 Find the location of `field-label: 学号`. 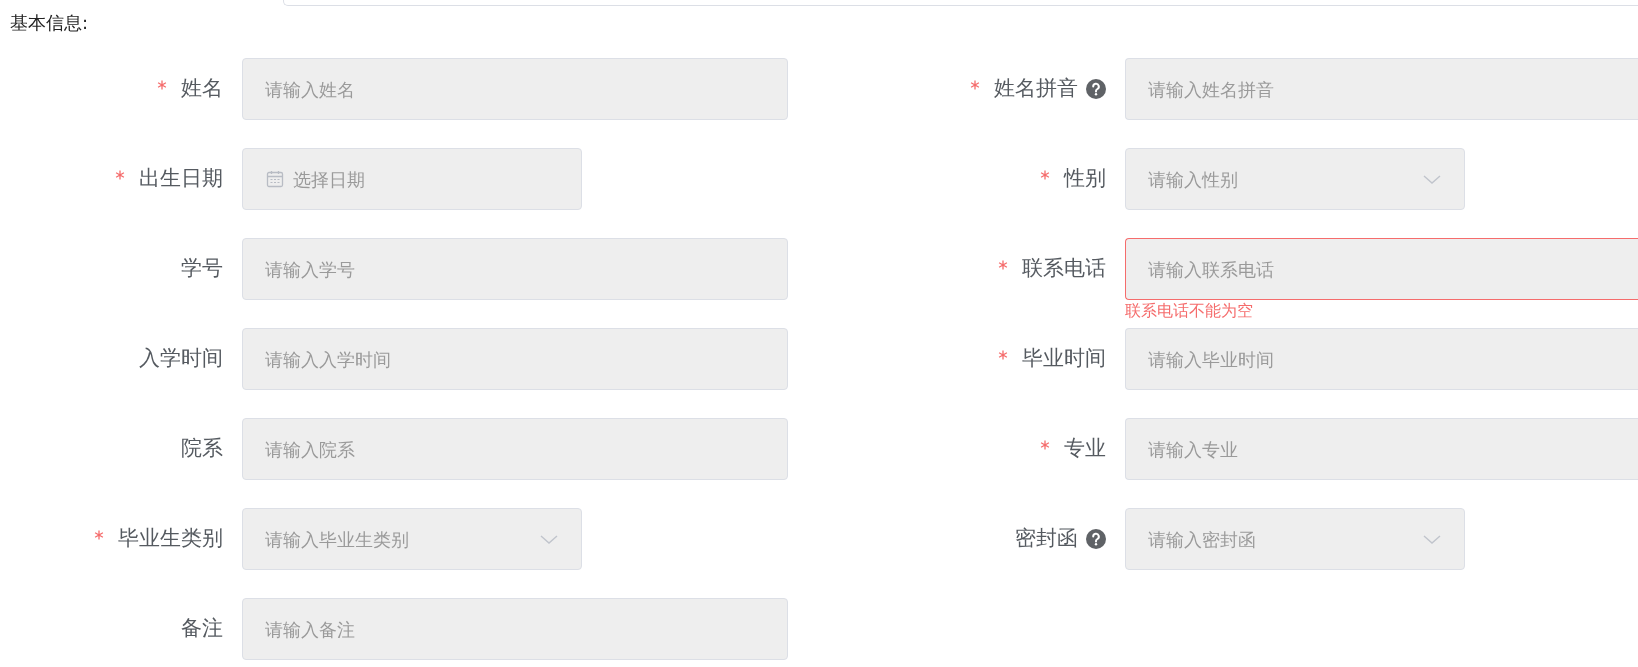

field-label: 学号 is located at coordinates (202, 269).